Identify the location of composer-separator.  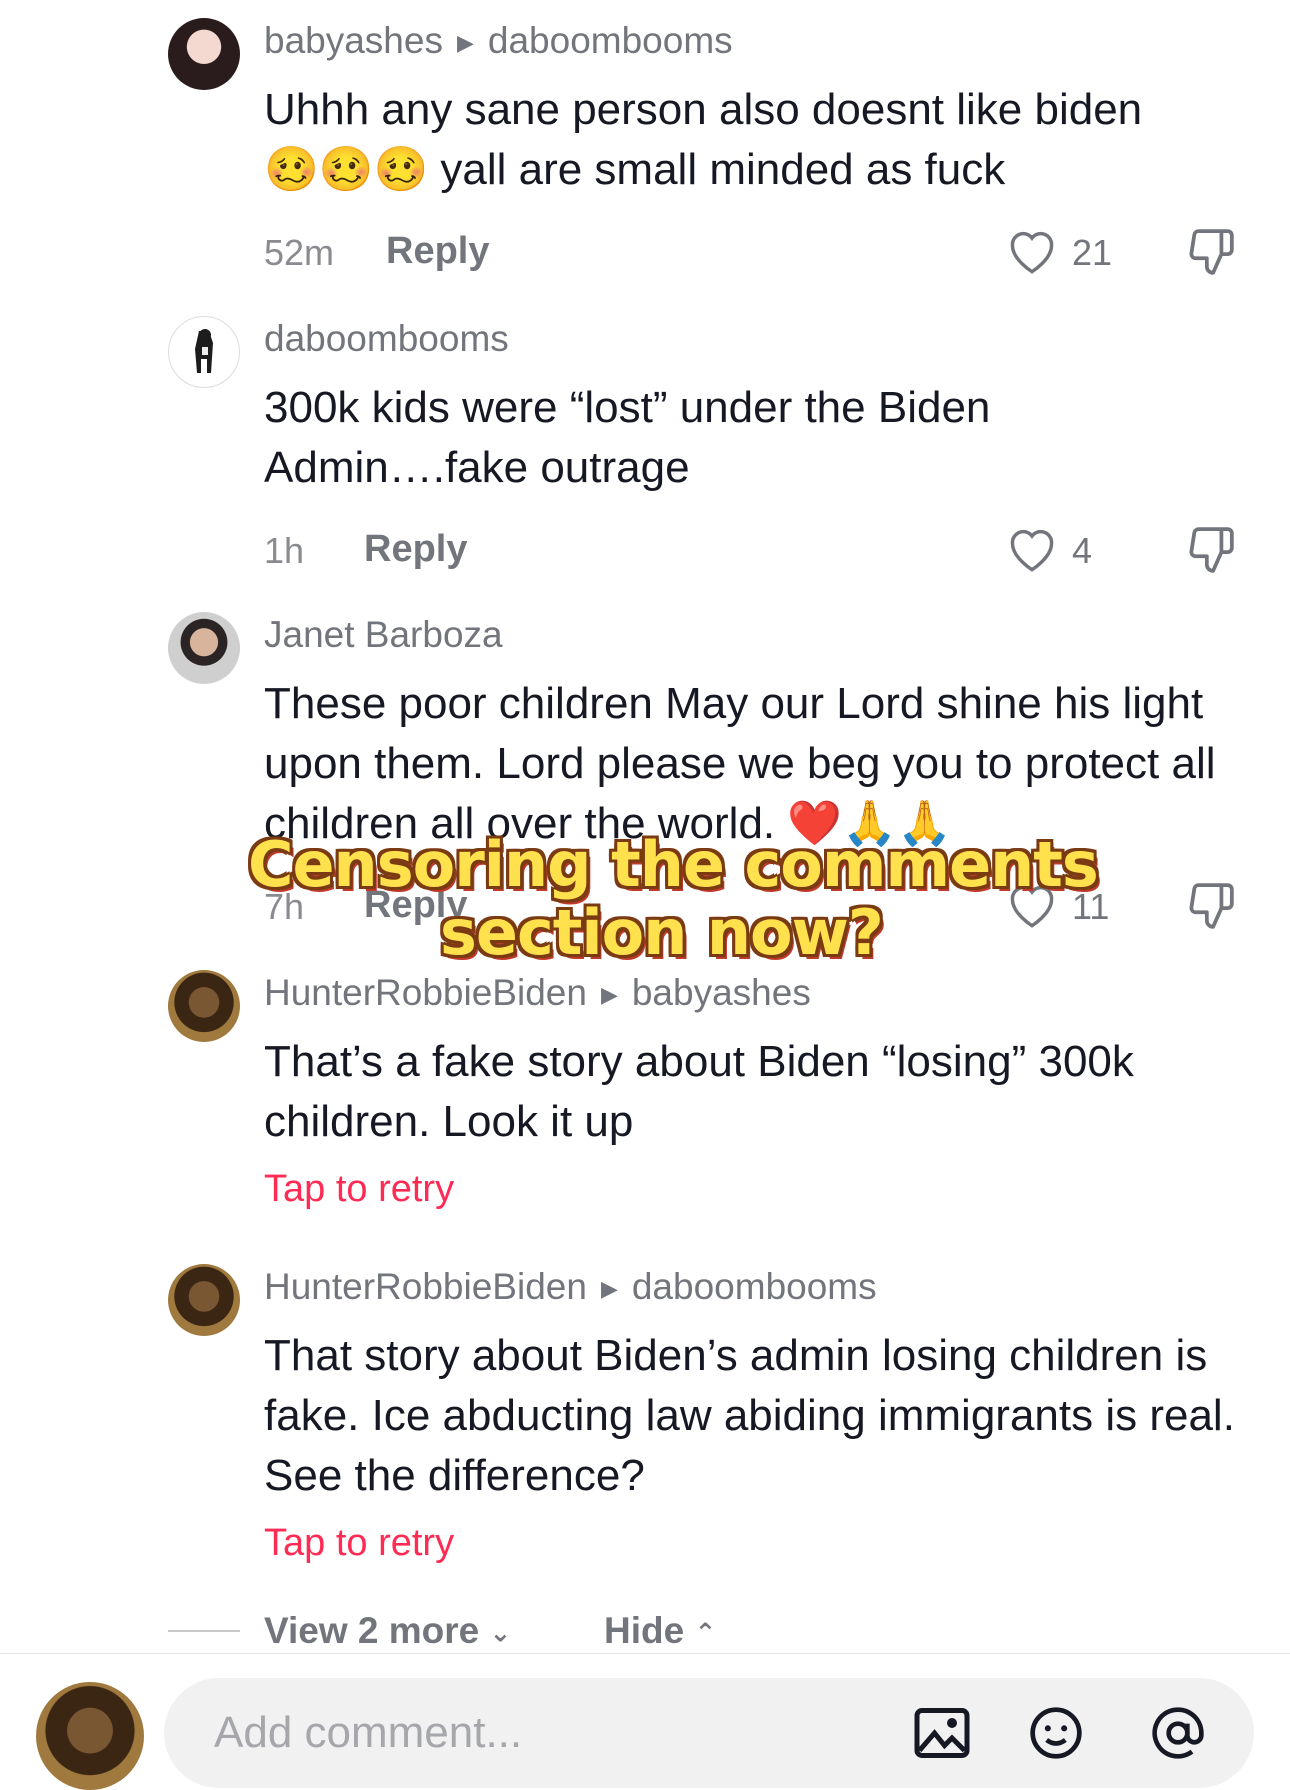
(645, 1653).